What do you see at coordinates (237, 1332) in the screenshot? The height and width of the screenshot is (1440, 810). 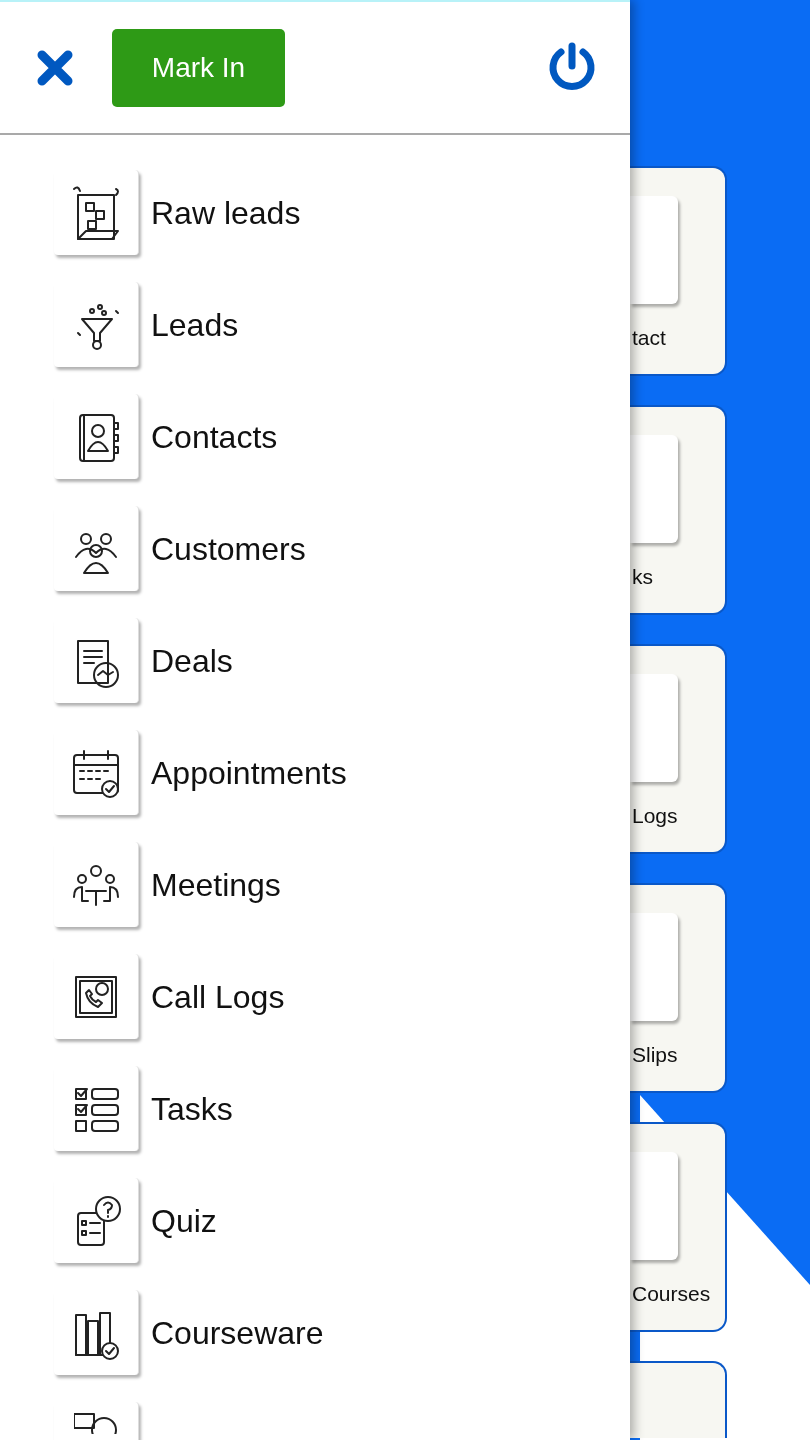 I see `menu-item: Courseware` at bounding box center [237, 1332].